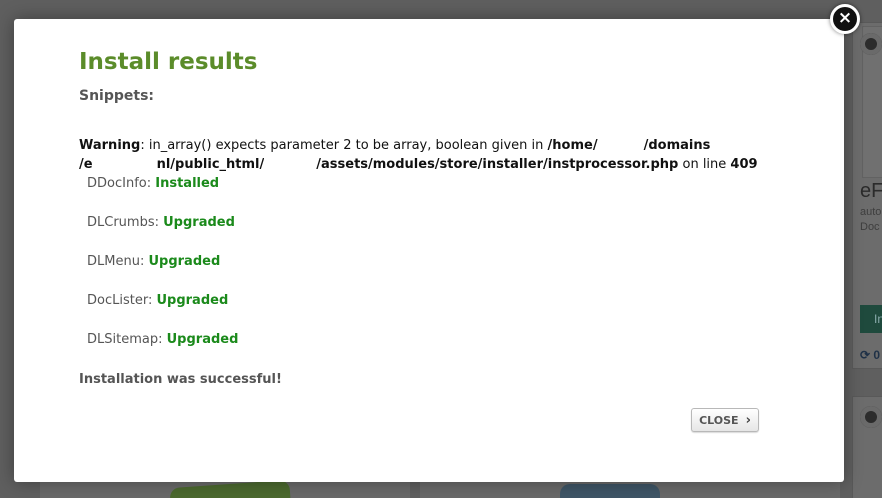 The image size is (882, 498). I want to click on background-card-image, so click(610, 491).